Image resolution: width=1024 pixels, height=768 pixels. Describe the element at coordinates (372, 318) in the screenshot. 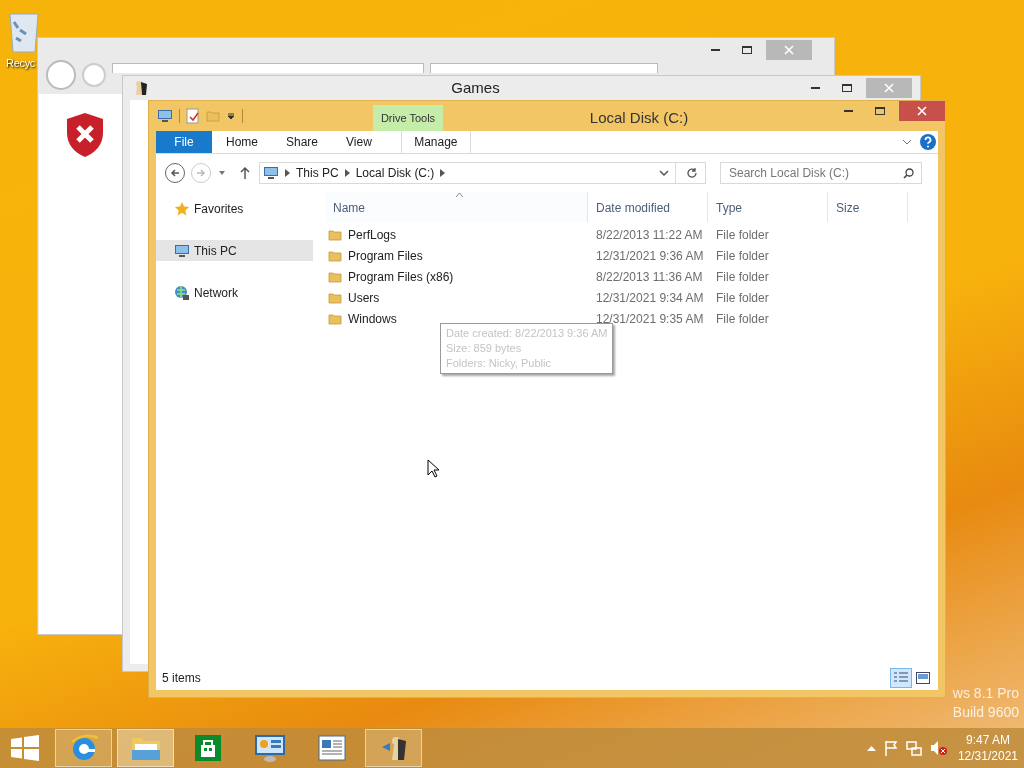

I see `file-name: Windows` at that location.